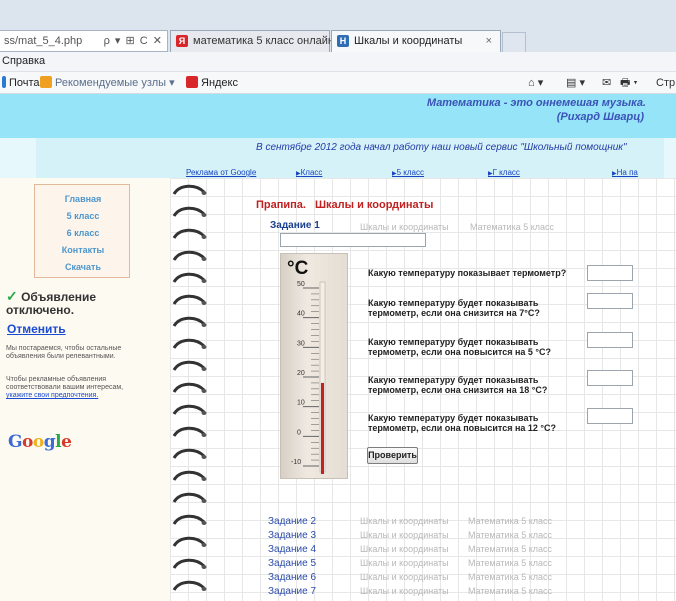 The width and height of the screenshot is (676, 601). I want to click on google-ads-link: Реклама от Google, so click(221, 172).